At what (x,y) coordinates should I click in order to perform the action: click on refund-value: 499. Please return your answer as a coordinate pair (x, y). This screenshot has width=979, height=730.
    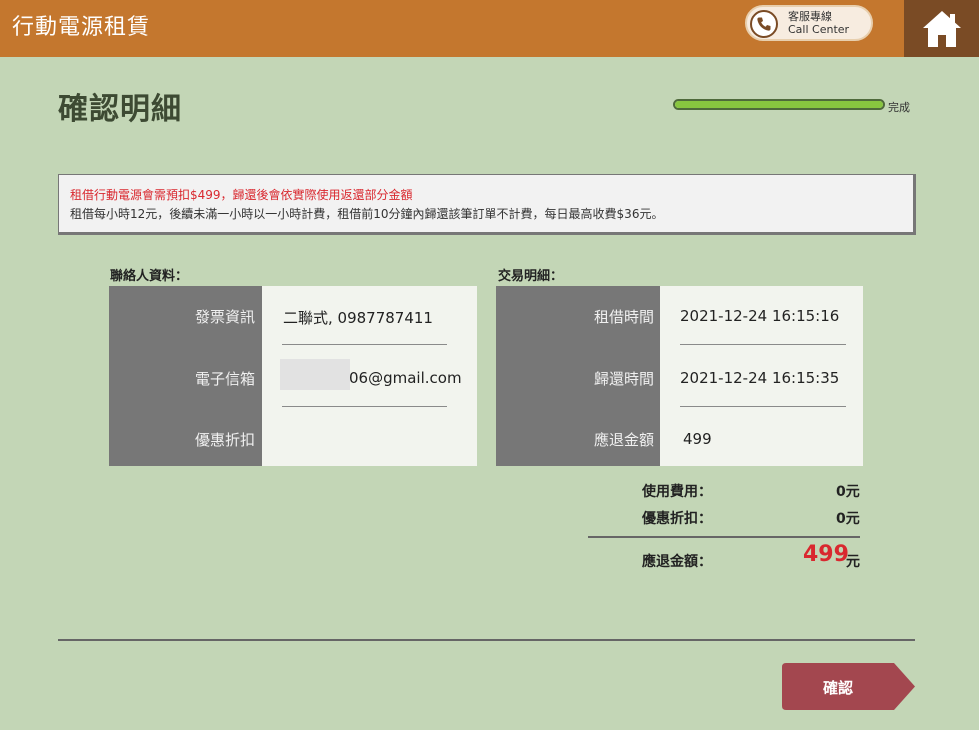
    Looking at the image, I should click on (697, 439).